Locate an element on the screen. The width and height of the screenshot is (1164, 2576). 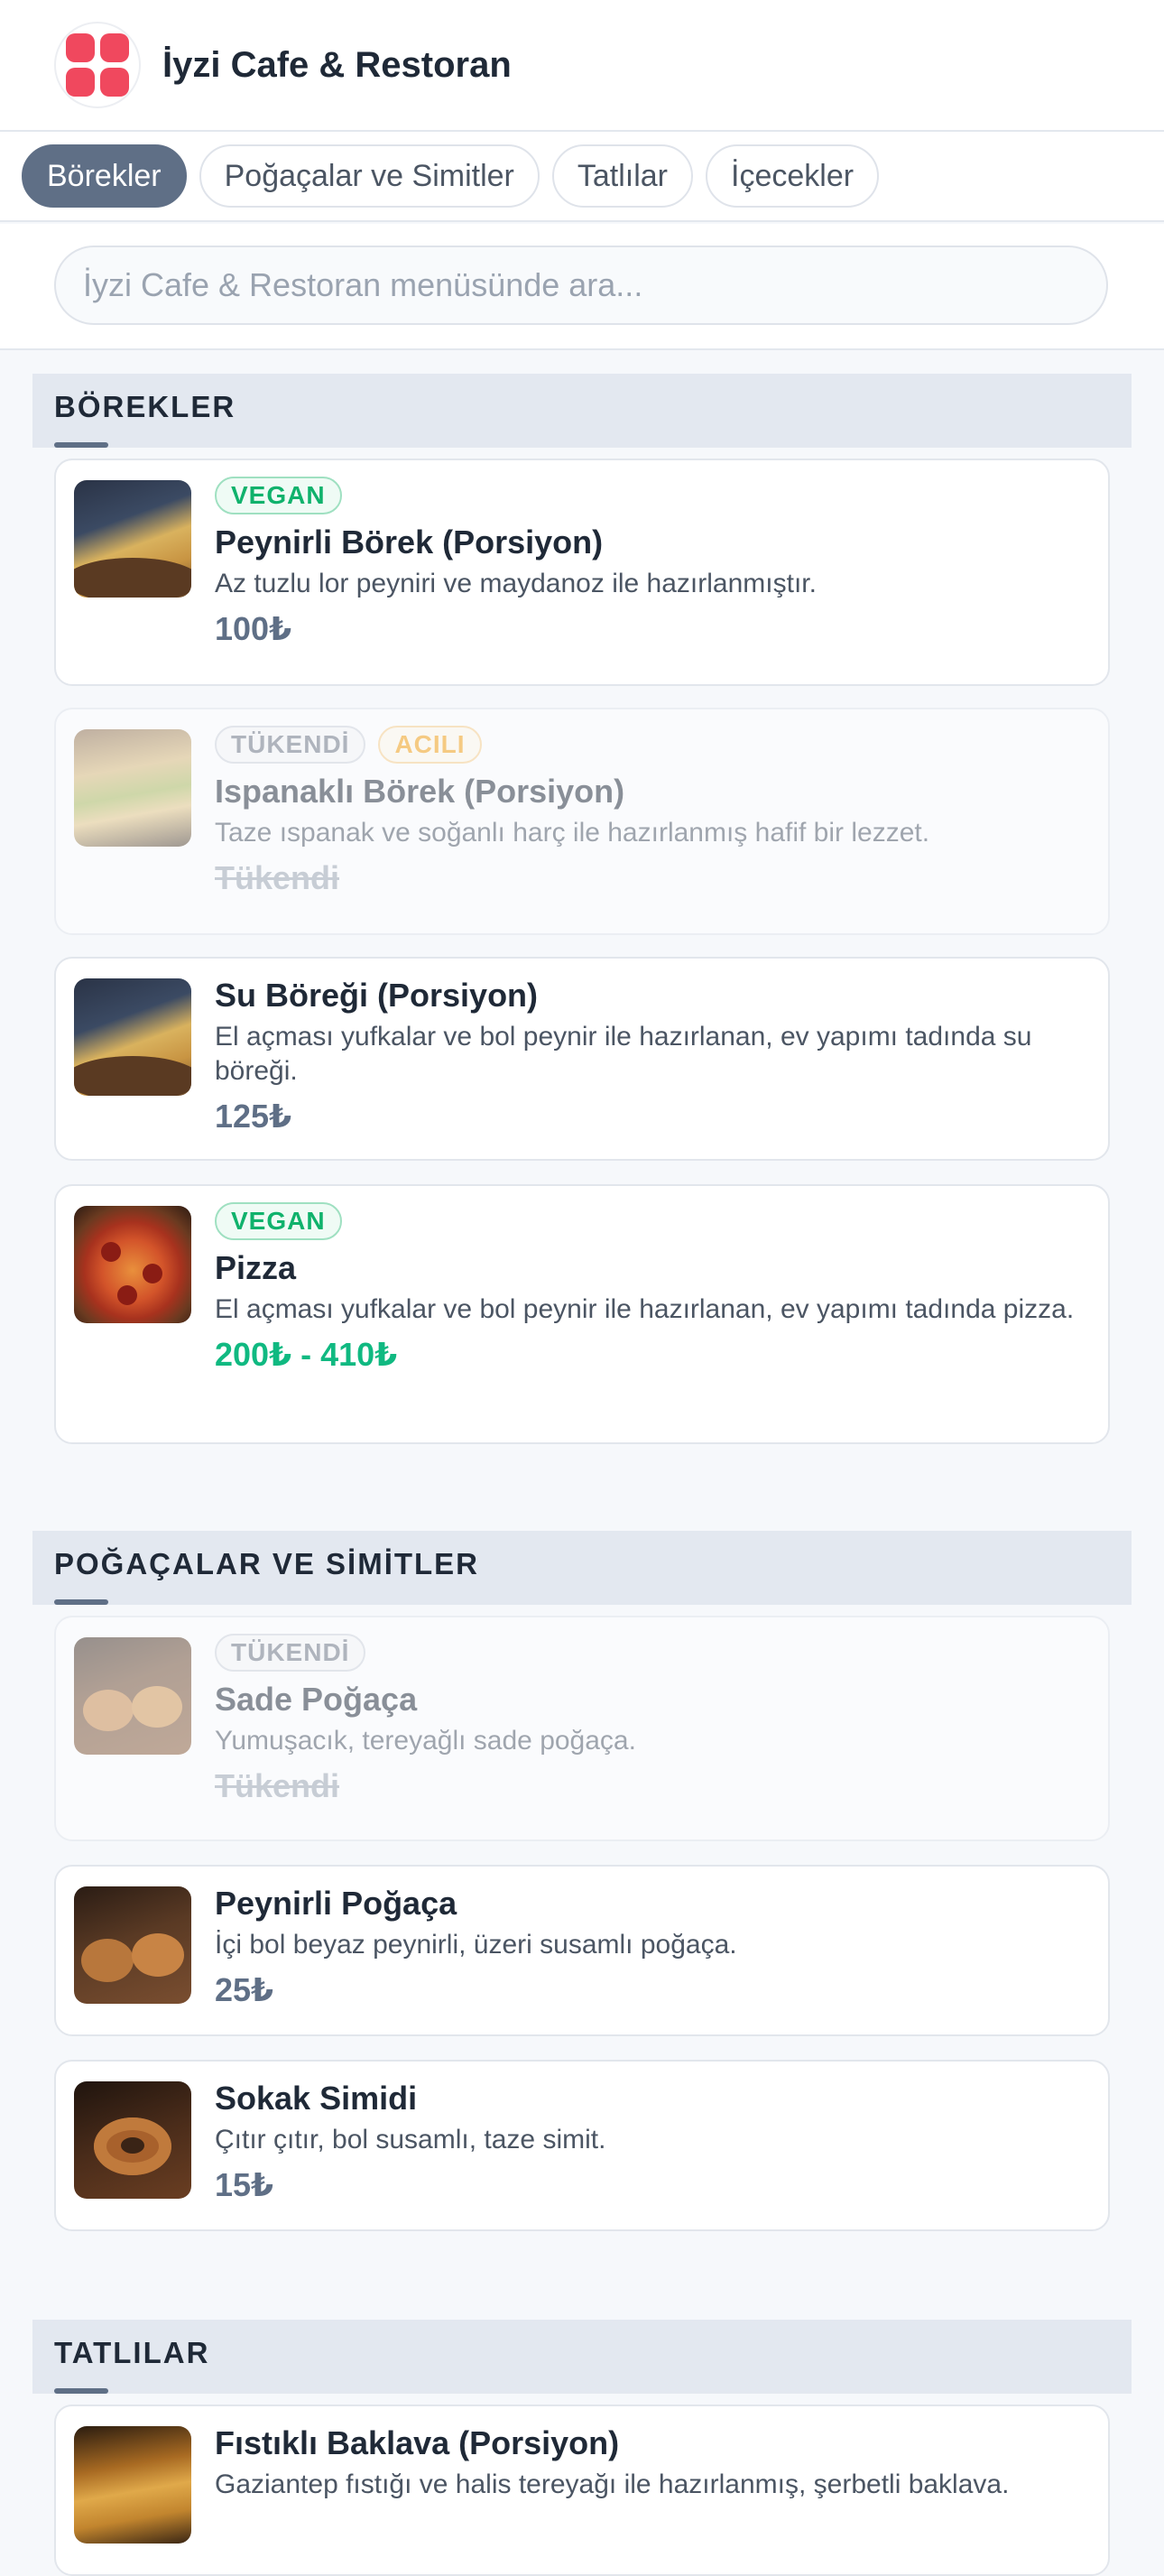
item-description: Çıtır çıtır, bol susamlı, taze simit. is located at coordinates (410, 2139).